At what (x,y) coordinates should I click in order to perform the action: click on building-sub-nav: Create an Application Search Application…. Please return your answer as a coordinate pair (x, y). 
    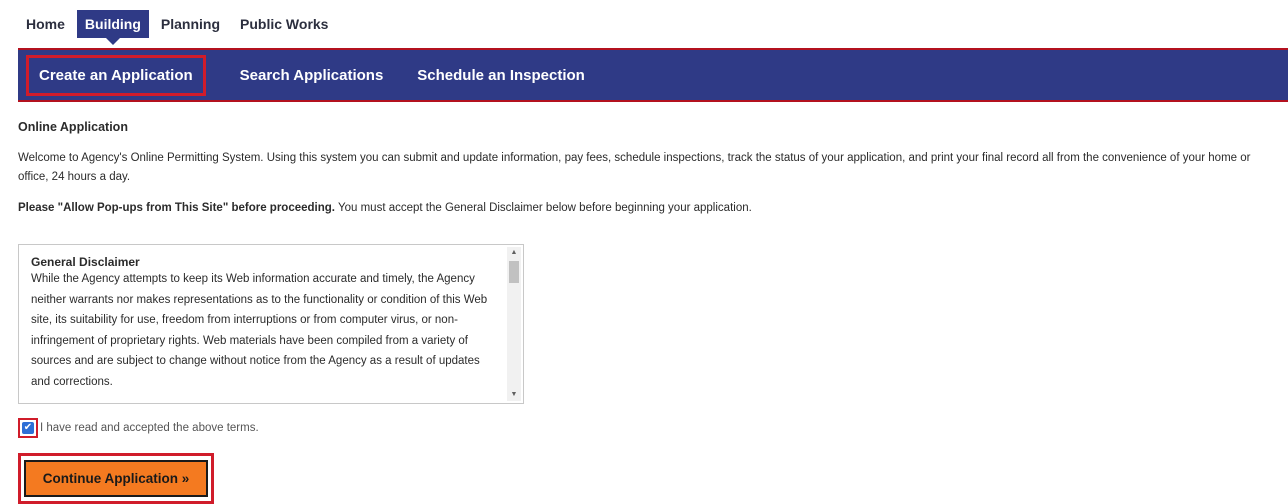
    Looking at the image, I should click on (653, 75).